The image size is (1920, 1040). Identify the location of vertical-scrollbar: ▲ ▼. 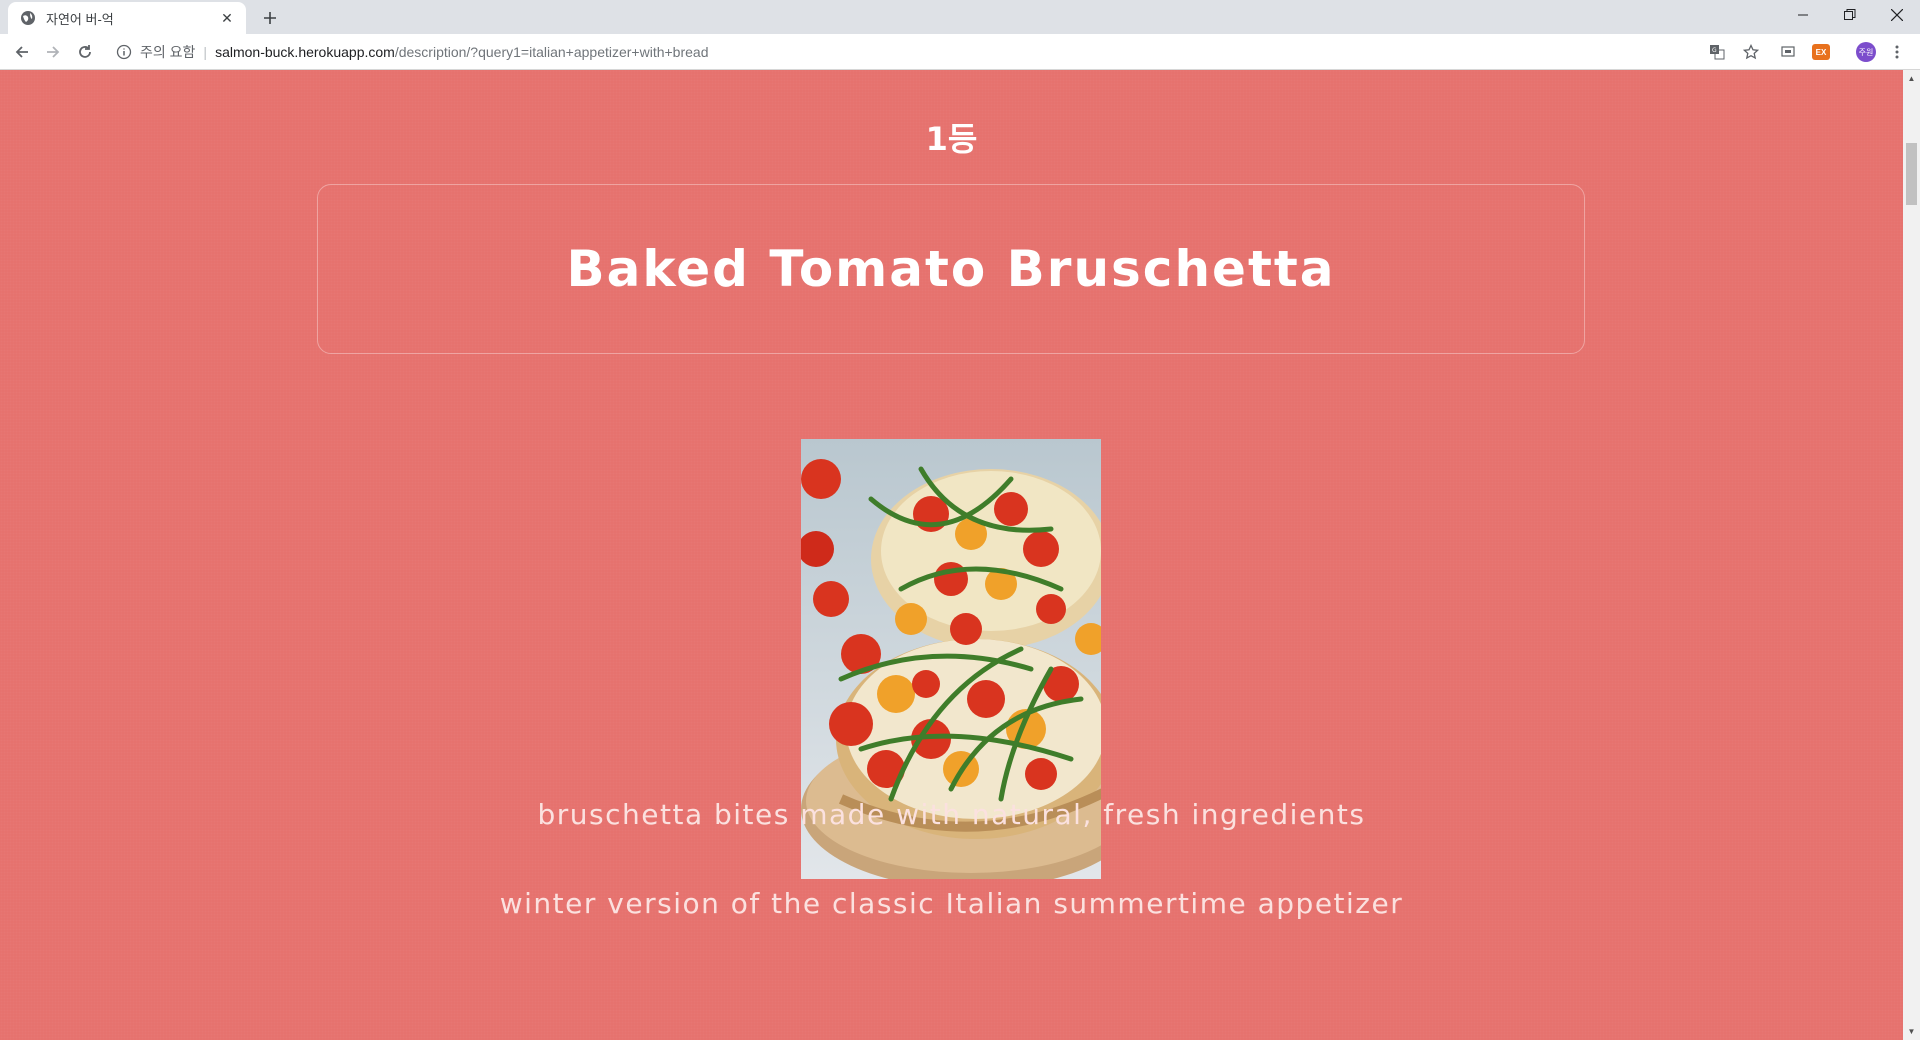
(1911, 555).